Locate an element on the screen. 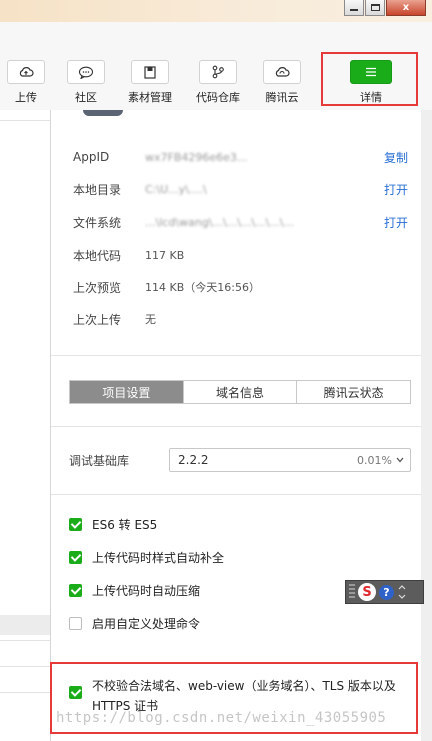 This screenshot has height=741, width=432. scrollbar-track is located at coordinates (426, 425).